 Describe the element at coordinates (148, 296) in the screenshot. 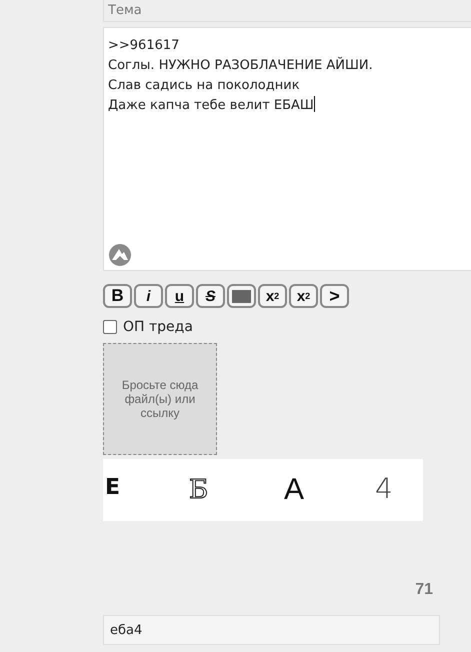

I see `italic-button: i` at that location.